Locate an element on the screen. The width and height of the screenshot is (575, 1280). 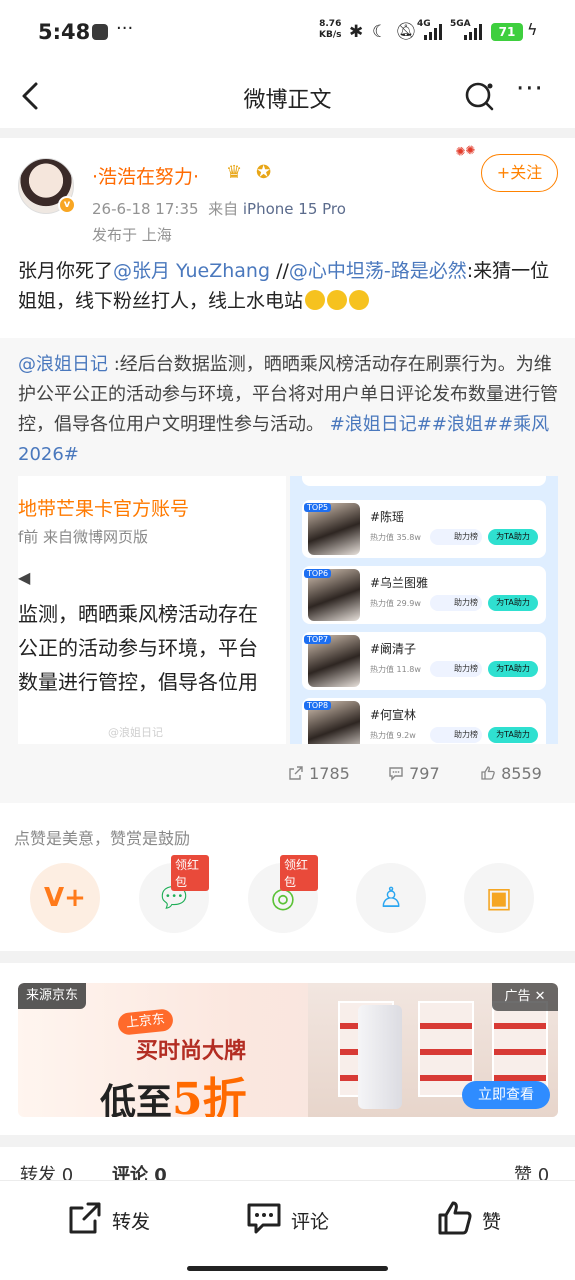
search-icon is located at coordinates (479, 96).